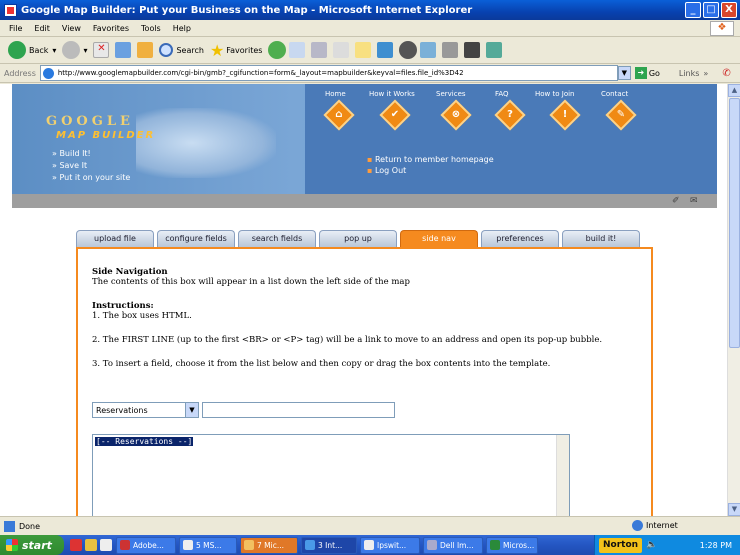 This screenshot has width=740, height=555. Describe the element at coordinates (277, 50) in the screenshot. I see `history-icon` at that location.